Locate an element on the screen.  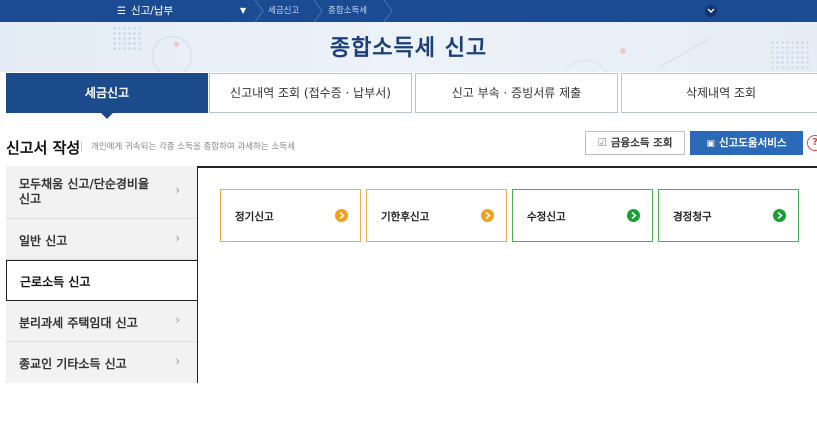
sidebar-item-label: 모두채움 신고/단순경비율 신고 is located at coordinates (84, 191).